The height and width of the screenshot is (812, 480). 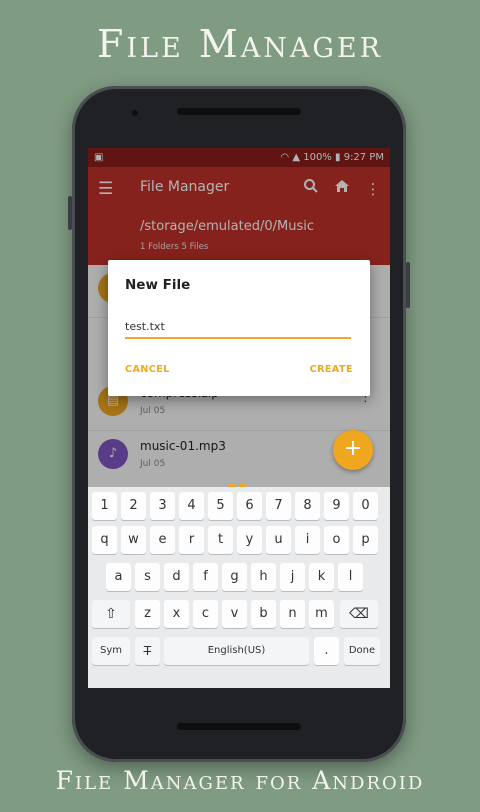 I want to click on promo-subtitle: File Manager for Android, so click(x=240, y=780).